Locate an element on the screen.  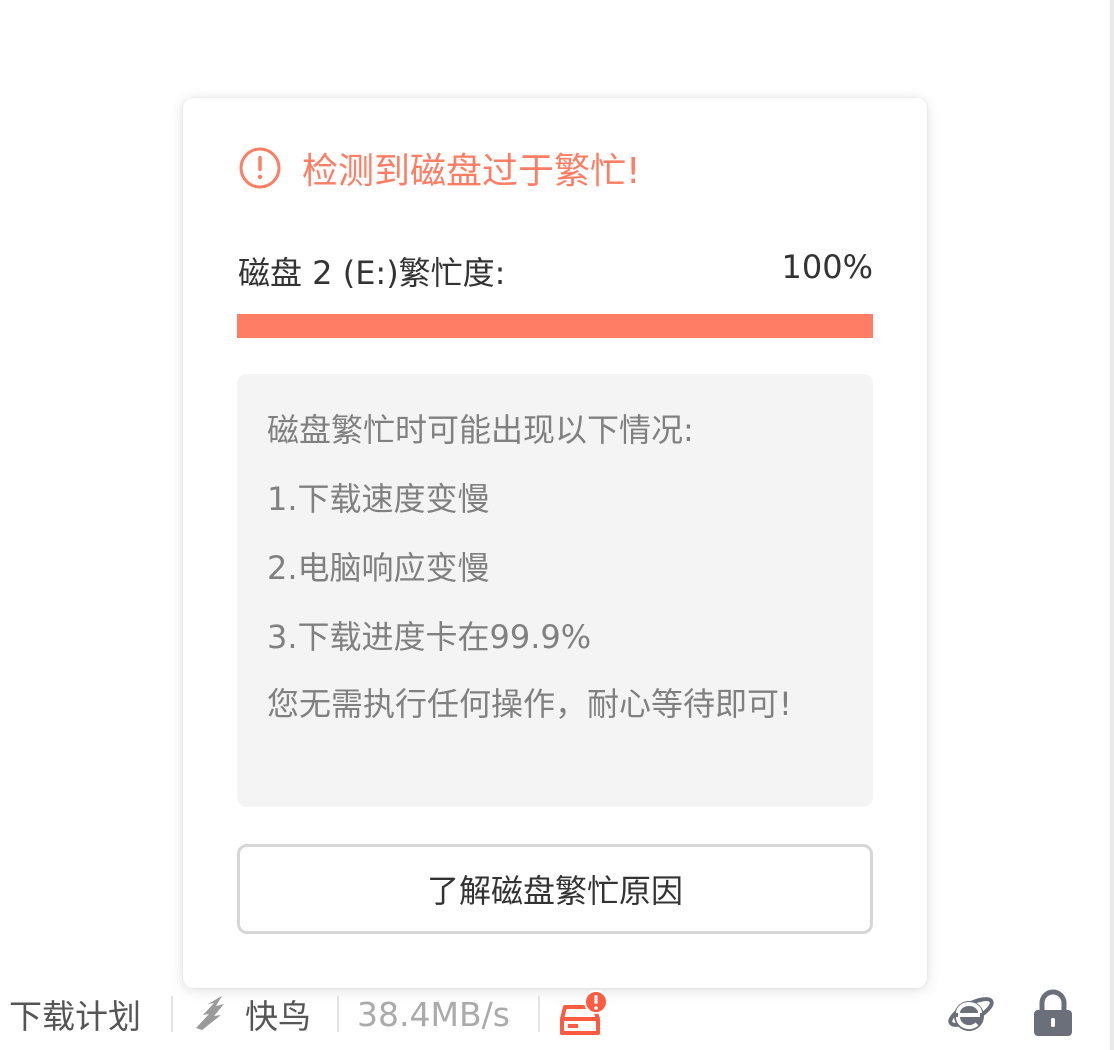
kuainiao-bird-icon is located at coordinates (213, 1014).